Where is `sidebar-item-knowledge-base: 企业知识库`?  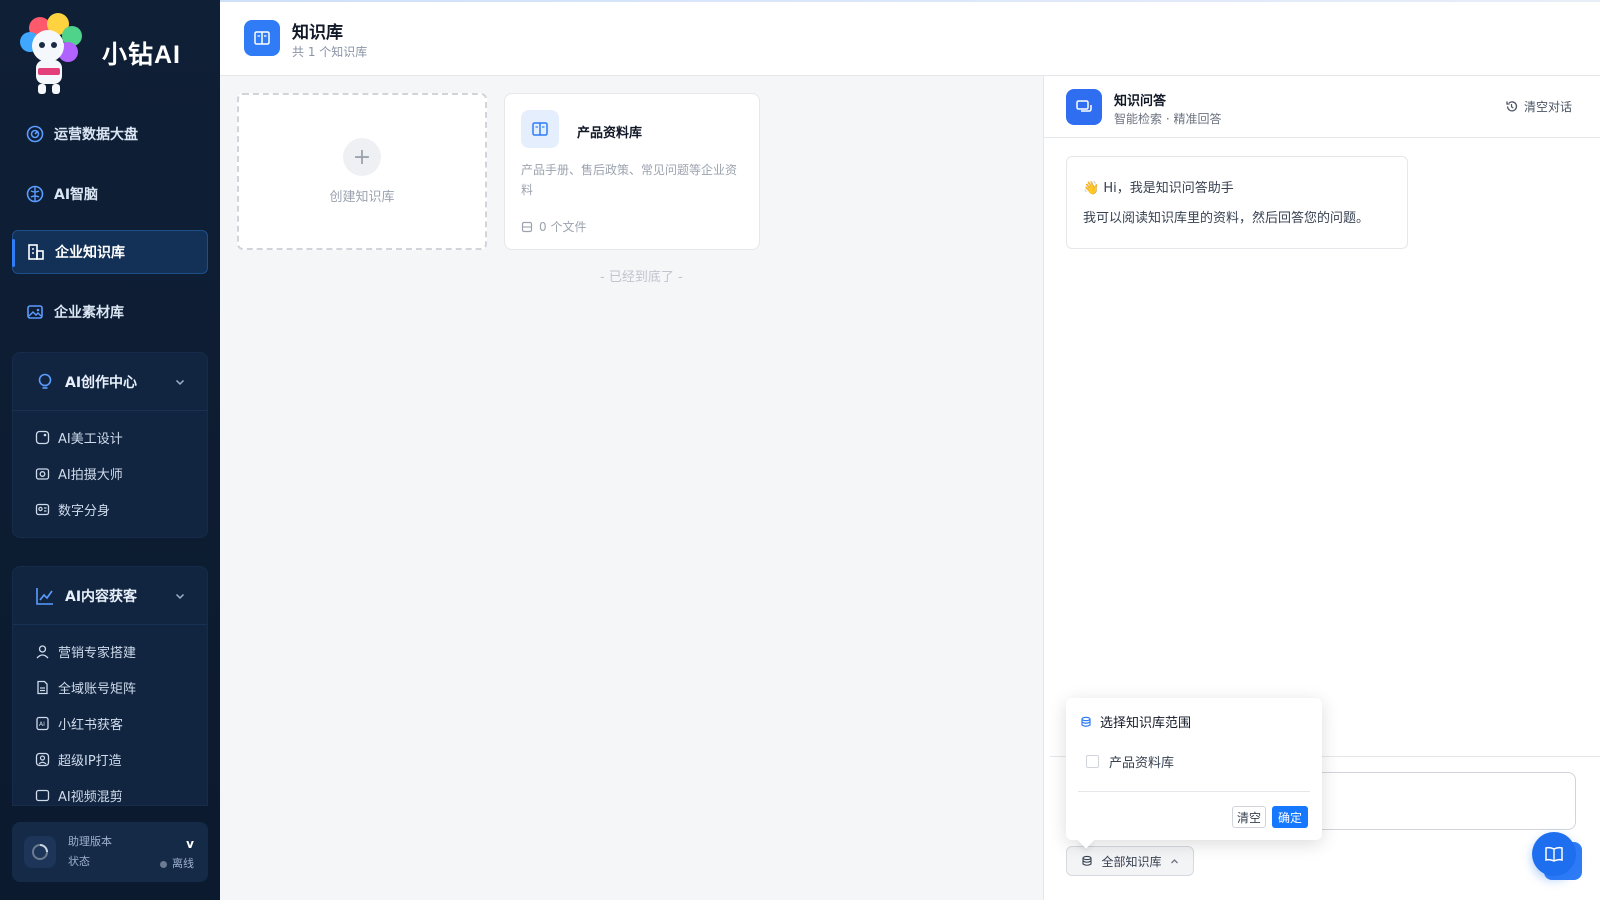
sidebar-item-knowledge-base: 企业知识库 is located at coordinates (110, 252).